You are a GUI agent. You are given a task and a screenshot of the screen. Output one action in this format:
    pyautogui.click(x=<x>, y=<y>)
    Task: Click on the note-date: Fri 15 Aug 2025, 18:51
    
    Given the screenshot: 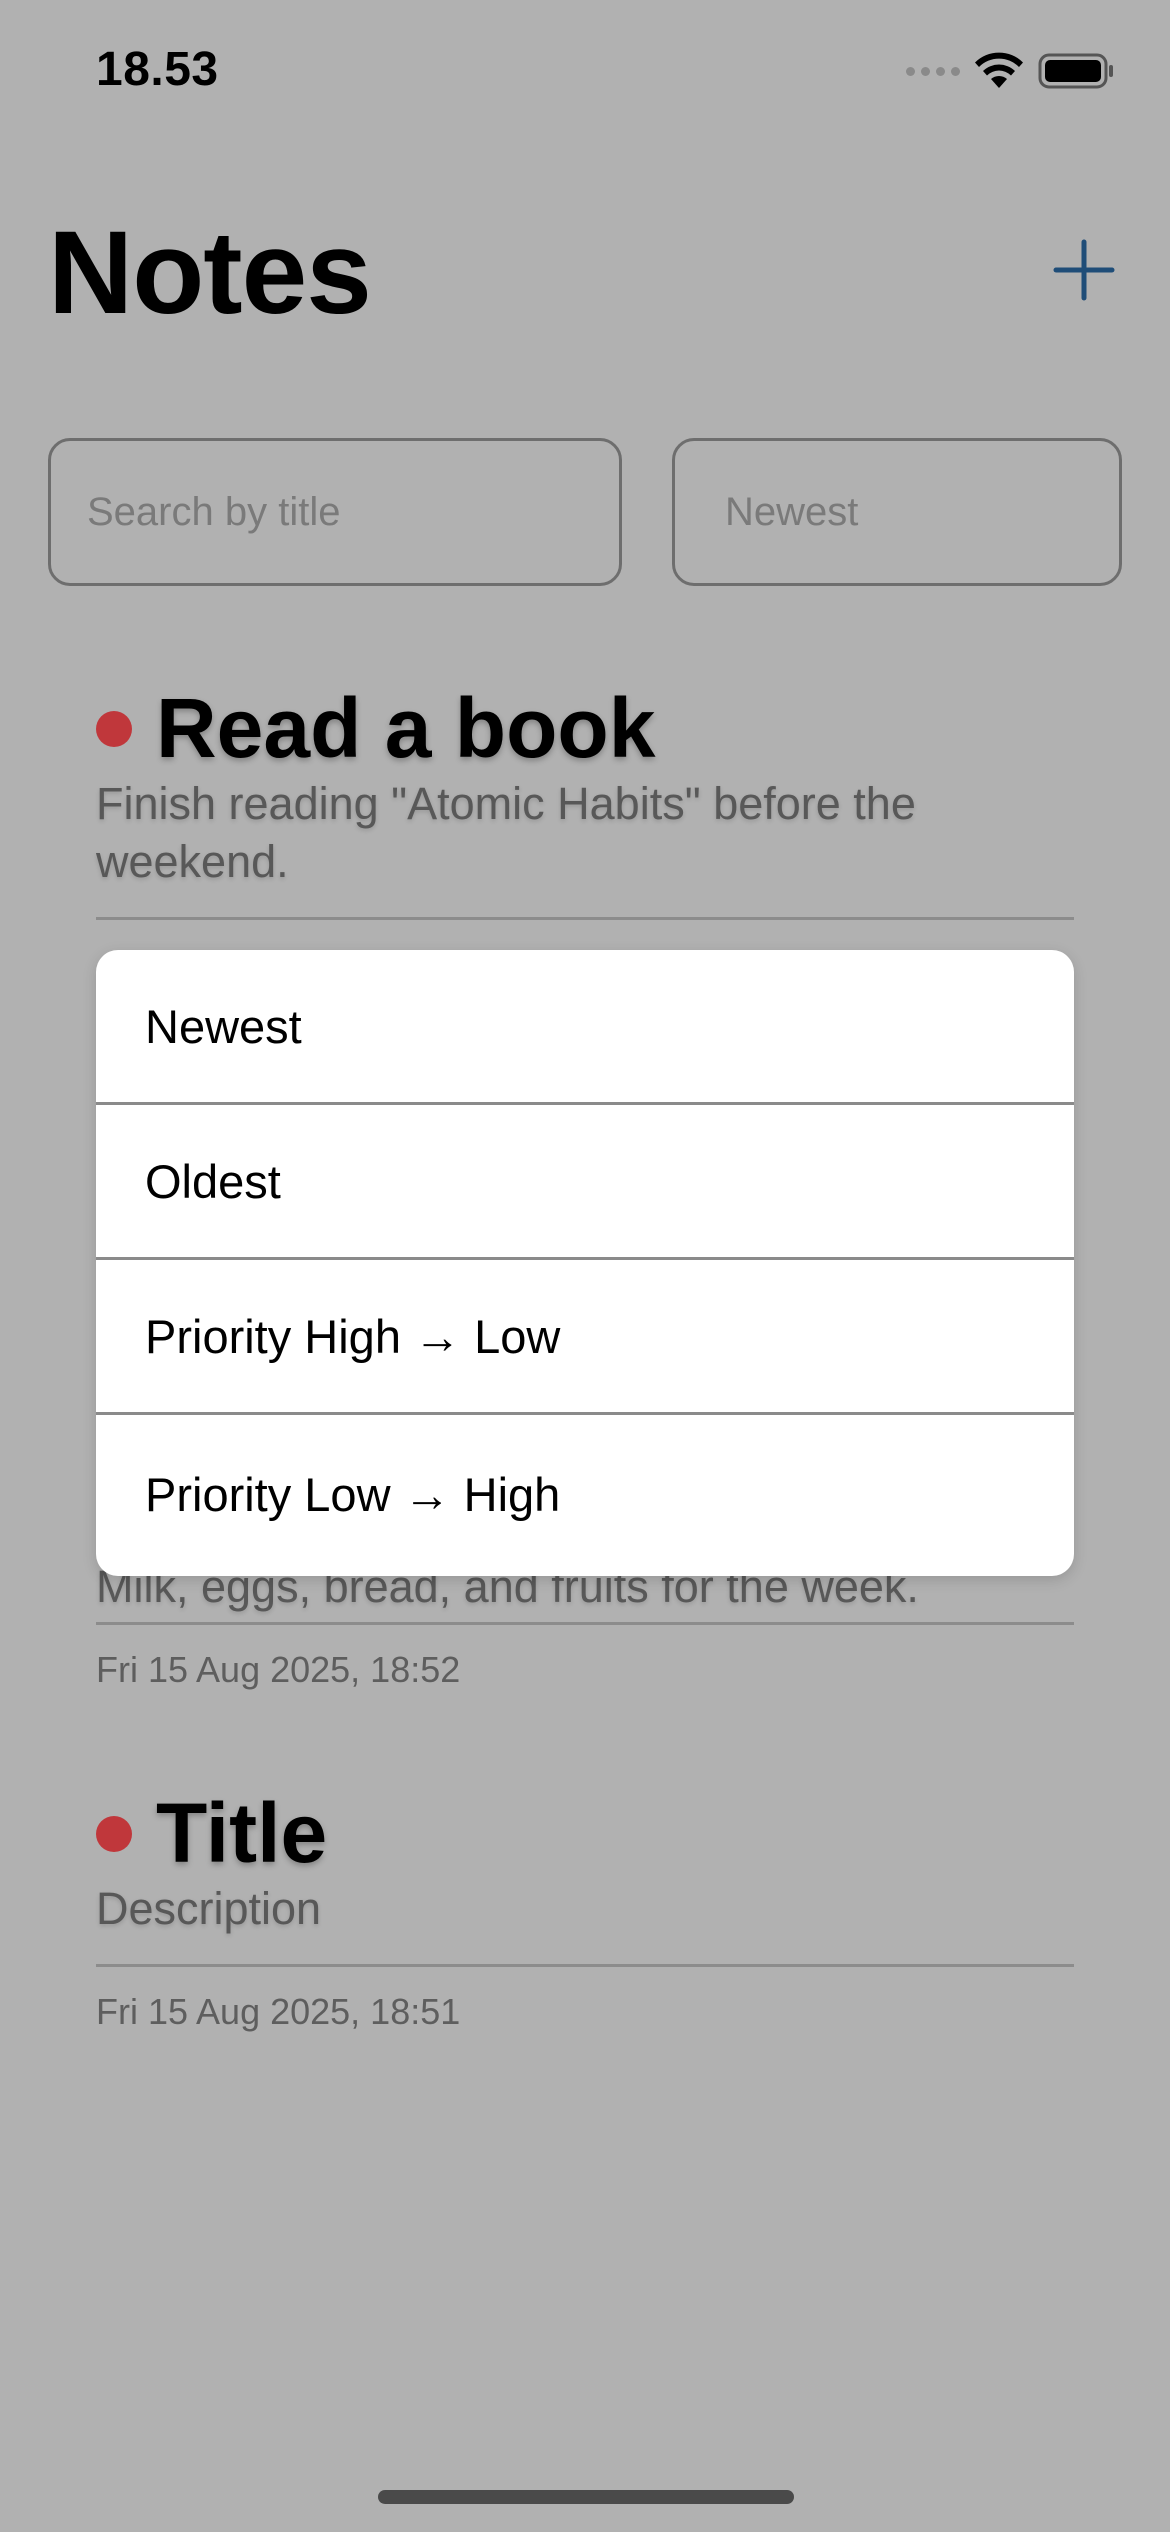 What is the action you would take?
    pyautogui.click(x=278, y=2011)
    